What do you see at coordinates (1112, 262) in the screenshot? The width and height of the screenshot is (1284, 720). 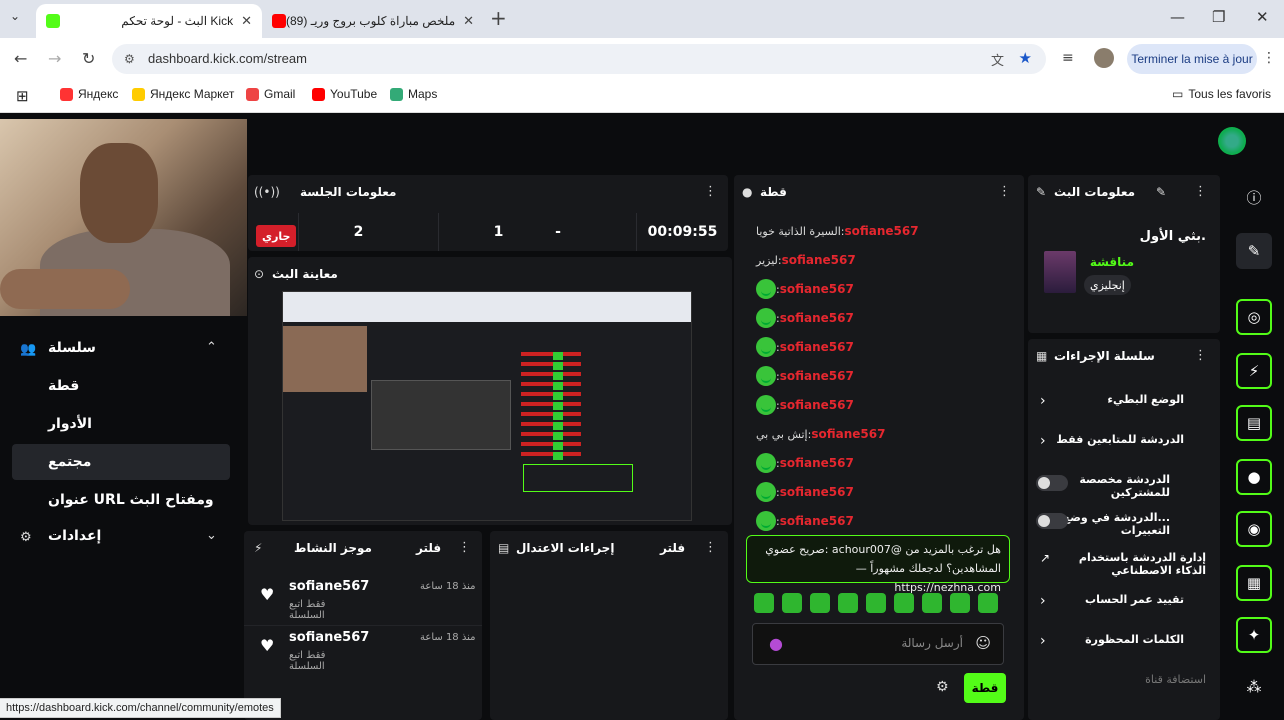 I see `stream-category: مناقشة` at bounding box center [1112, 262].